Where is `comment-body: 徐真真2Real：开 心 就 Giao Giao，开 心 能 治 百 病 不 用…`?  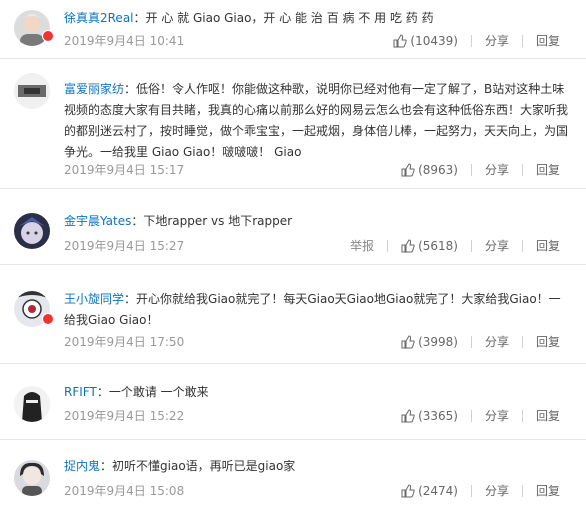 comment-body: 徐真真2Real：开 心 就 Giao Giao，开 心 能 治 百 病 不 用… is located at coordinates (316, 18).